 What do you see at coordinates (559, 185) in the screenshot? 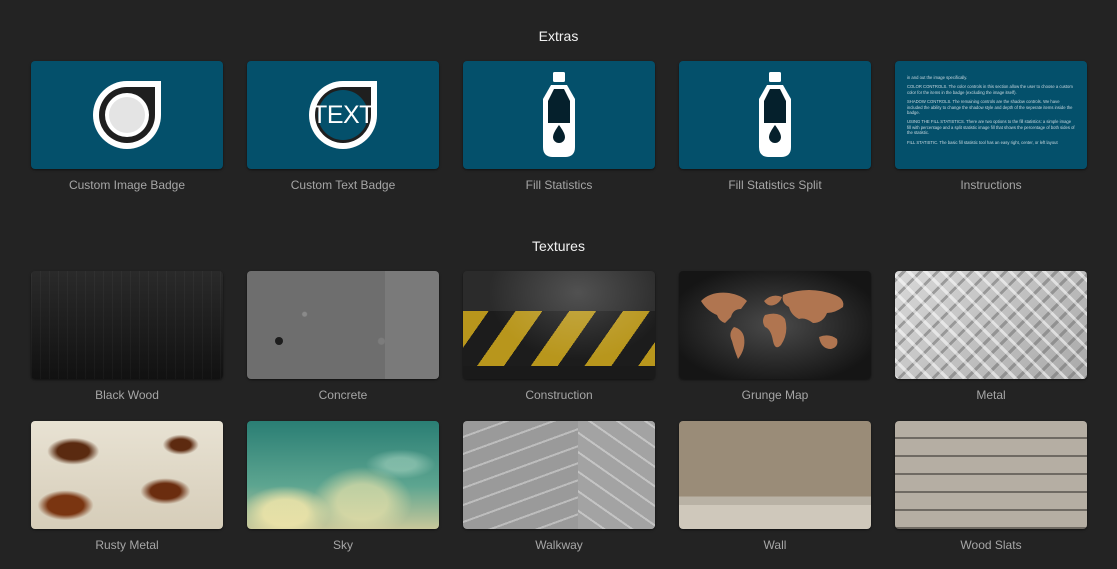
I see `tile-label: Fill Statistics` at bounding box center [559, 185].